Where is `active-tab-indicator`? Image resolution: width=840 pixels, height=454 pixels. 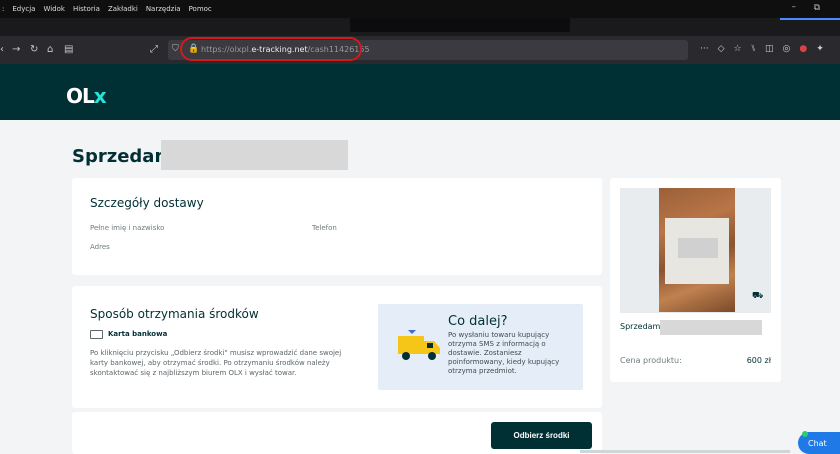
active-tab-indicator is located at coordinates (810, 19).